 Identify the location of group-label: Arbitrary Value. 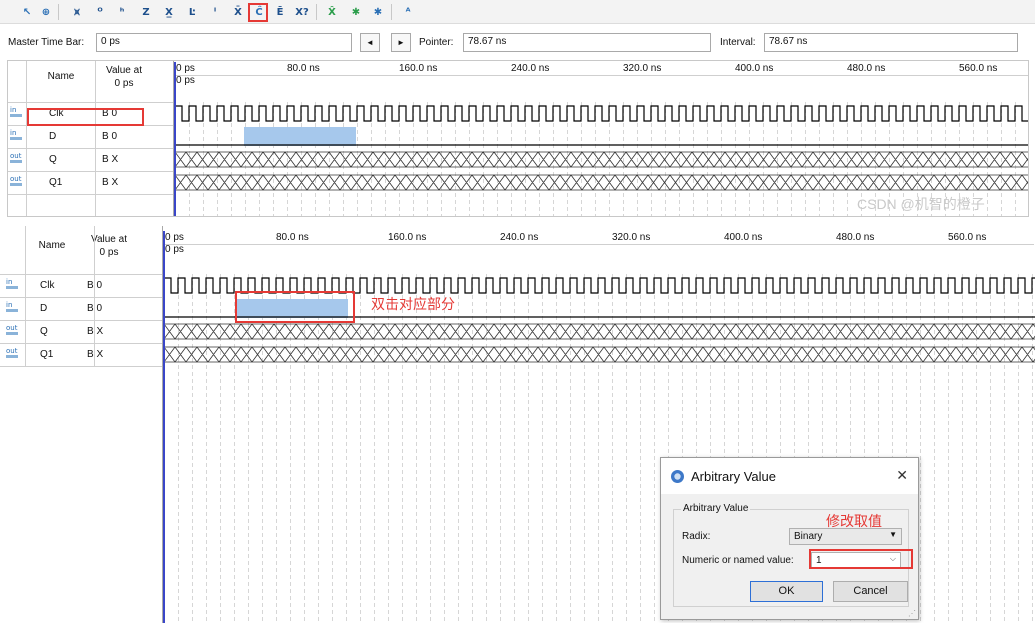
(716, 508).